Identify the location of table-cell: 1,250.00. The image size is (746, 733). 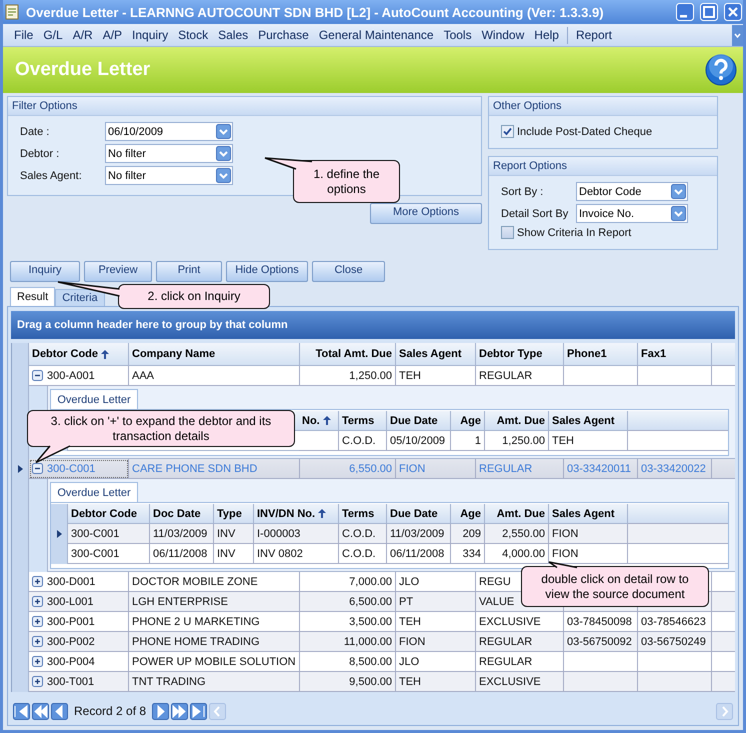
(517, 441).